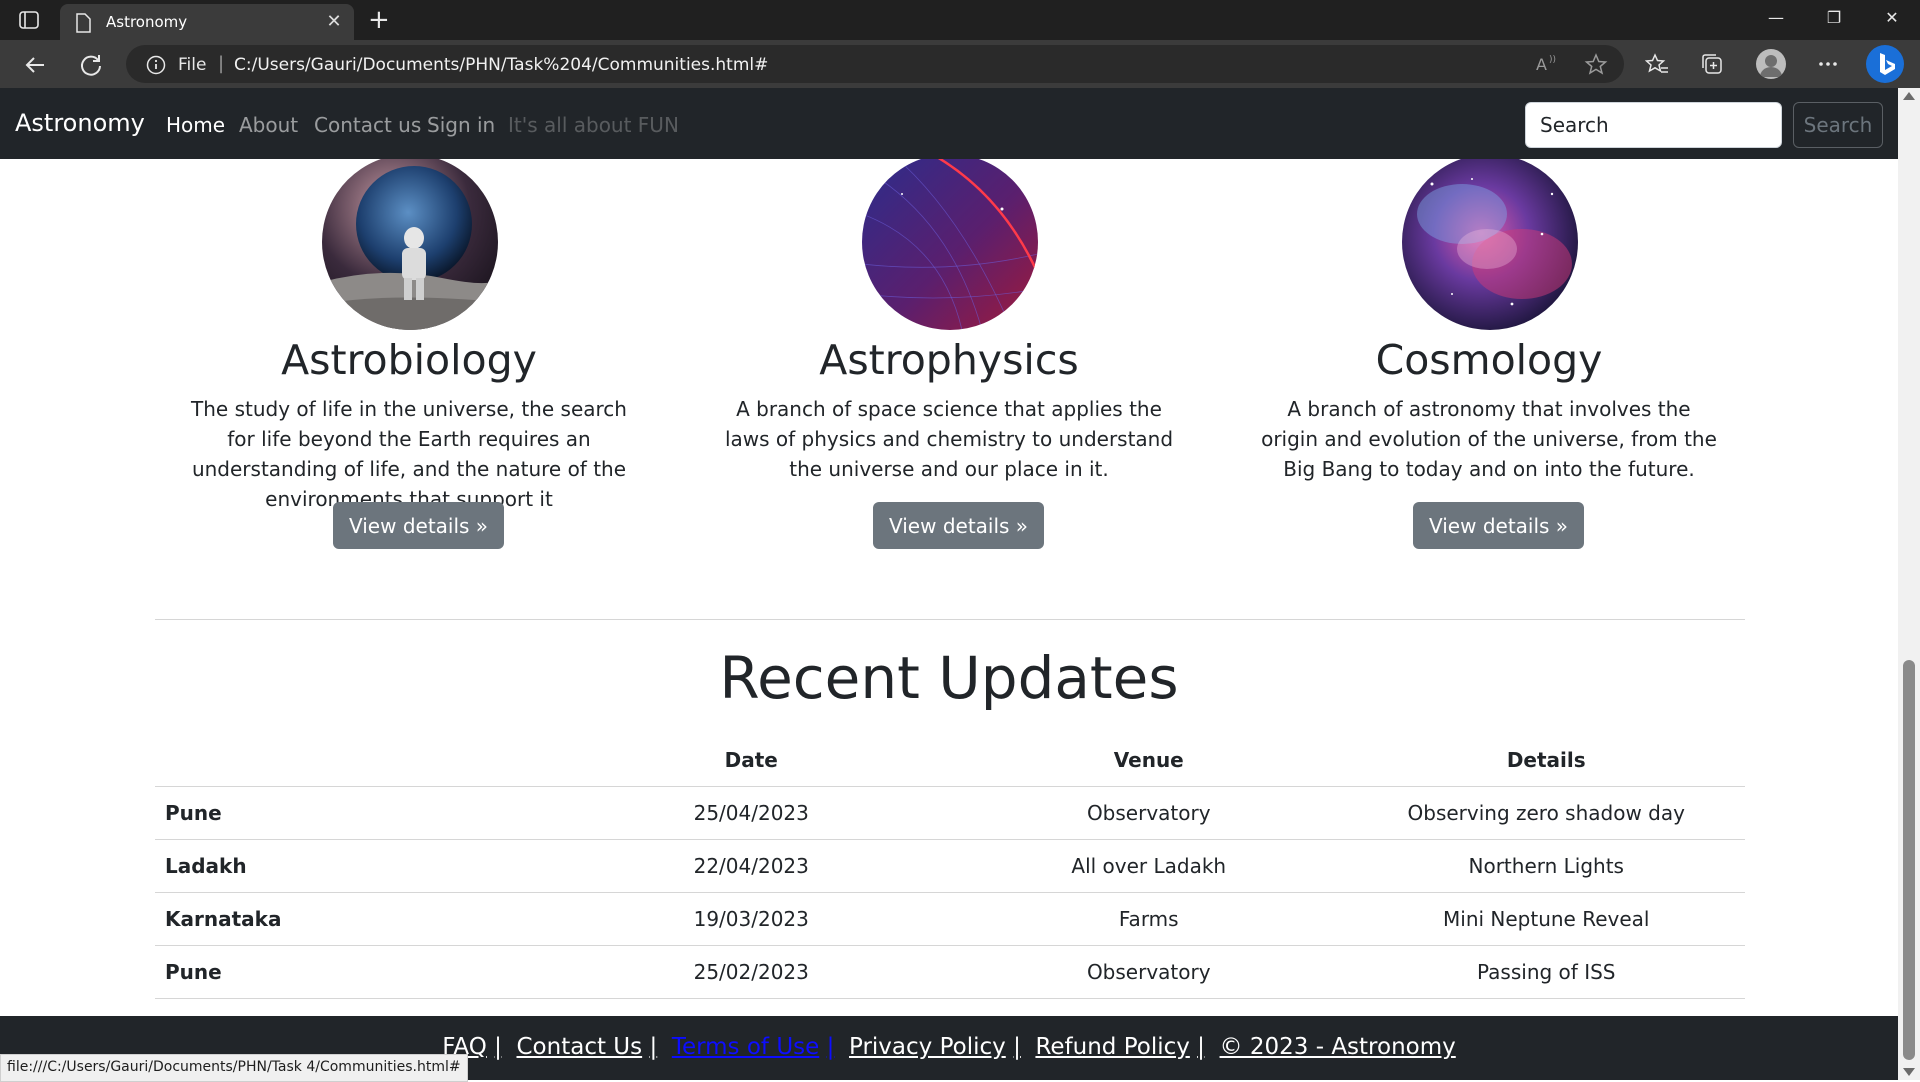 This screenshot has height=1082, width=1920. Describe the element at coordinates (367, 125) in the screenshot. I see `nav-link-contact: Contact us` at that location.